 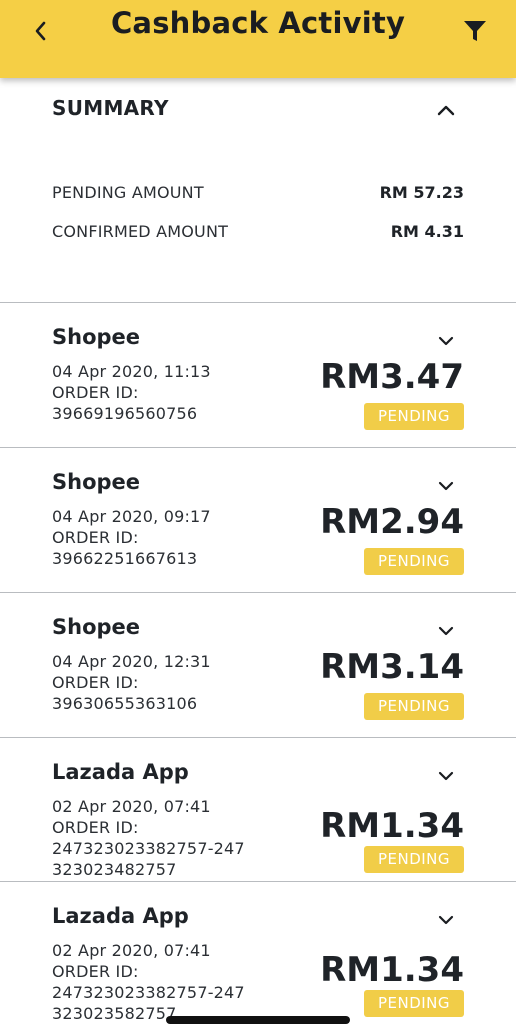 What do you see at coordinates (140, 231) in the screenshot?
I see `confirmed-amount-label: CONFIRMED AMOUNT` at bounding box center [140, 231].